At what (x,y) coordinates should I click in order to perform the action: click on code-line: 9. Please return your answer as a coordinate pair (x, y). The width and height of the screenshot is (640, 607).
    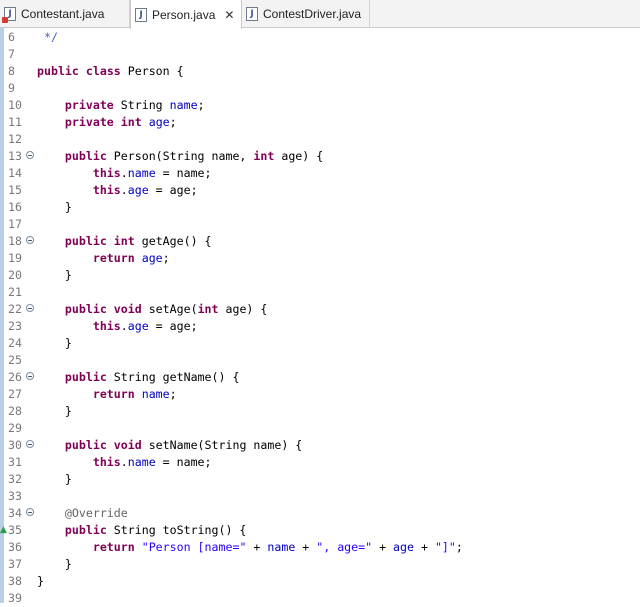
    Looking at the image, I should click on (320, 88).